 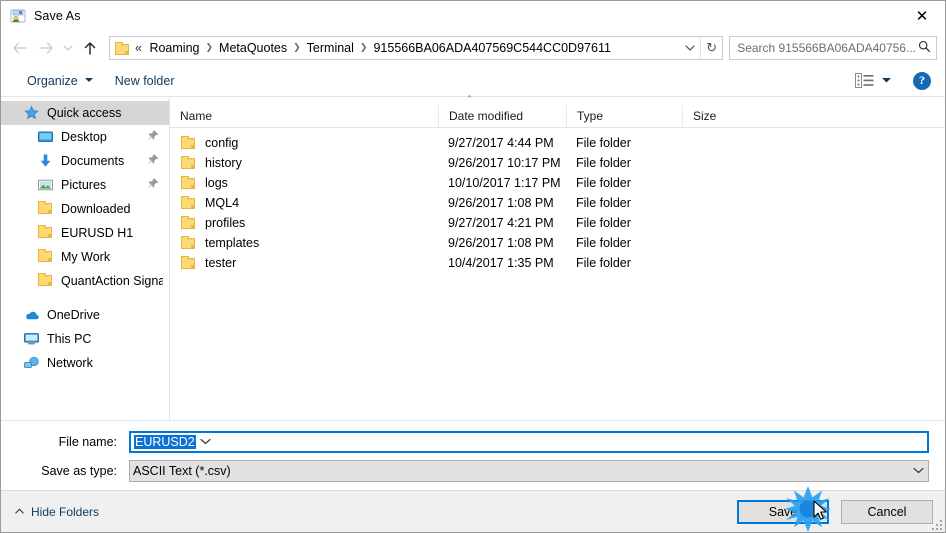 I want to click on breadcrumb-item-terminal: Terminal, so click(x=330, y=48).